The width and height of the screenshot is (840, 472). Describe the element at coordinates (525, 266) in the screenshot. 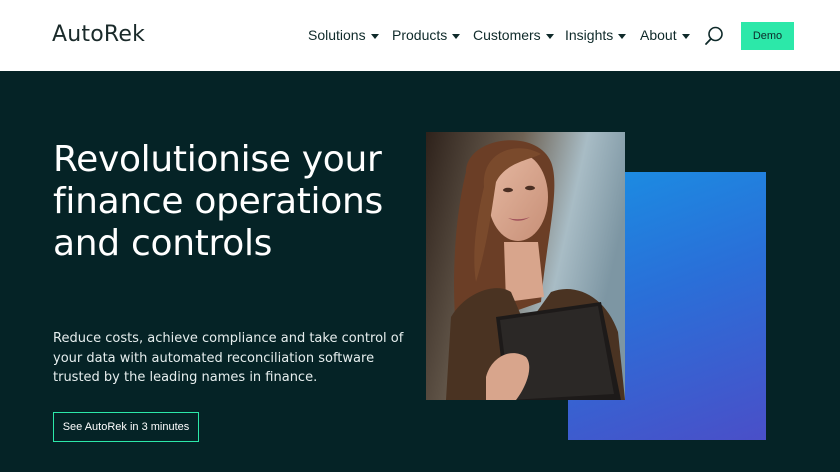

I see `hero-photo` at that location.